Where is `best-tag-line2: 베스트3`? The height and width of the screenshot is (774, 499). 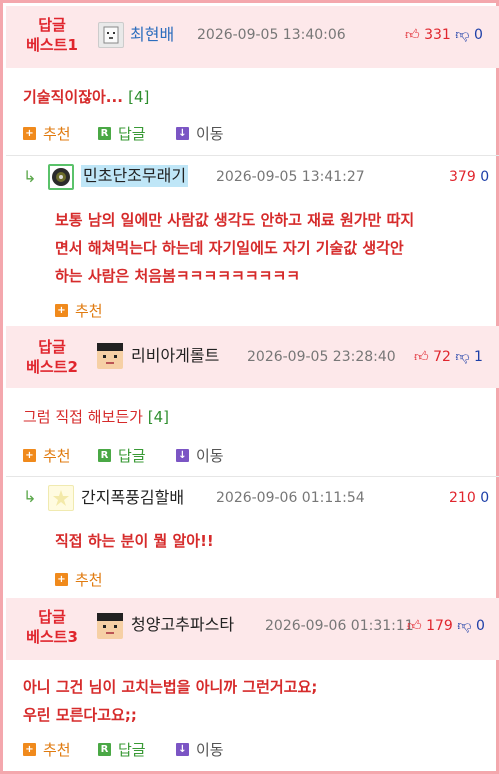 best-tag-line2: 베스트3 is located at coordinates (52, 637).